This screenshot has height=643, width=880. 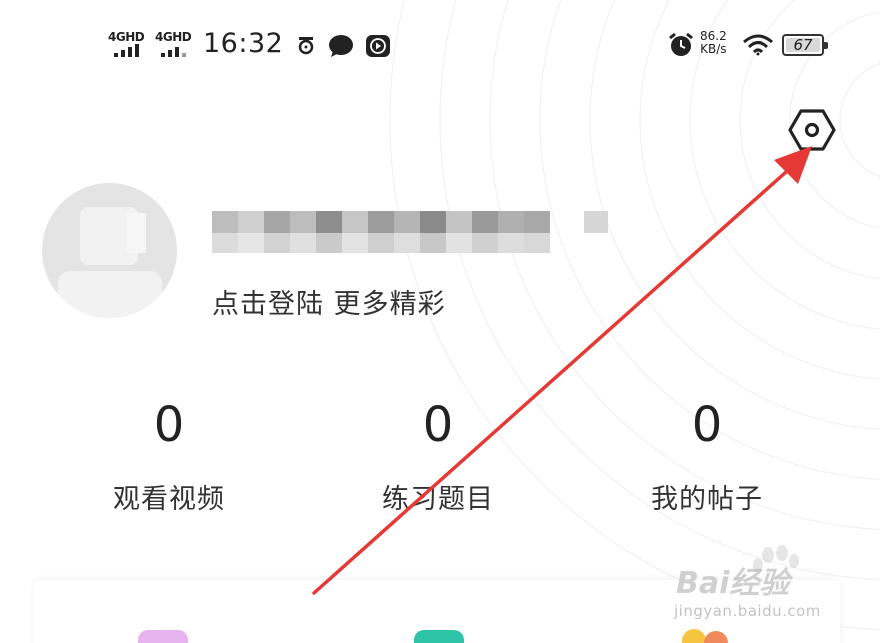 I want to click on video-app-icon, so click(x=378, y=46).